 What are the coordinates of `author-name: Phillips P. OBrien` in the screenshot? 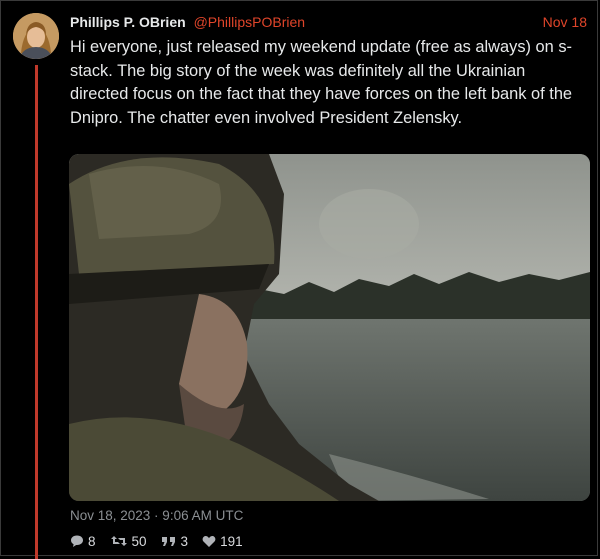 It's located at (128, 22).